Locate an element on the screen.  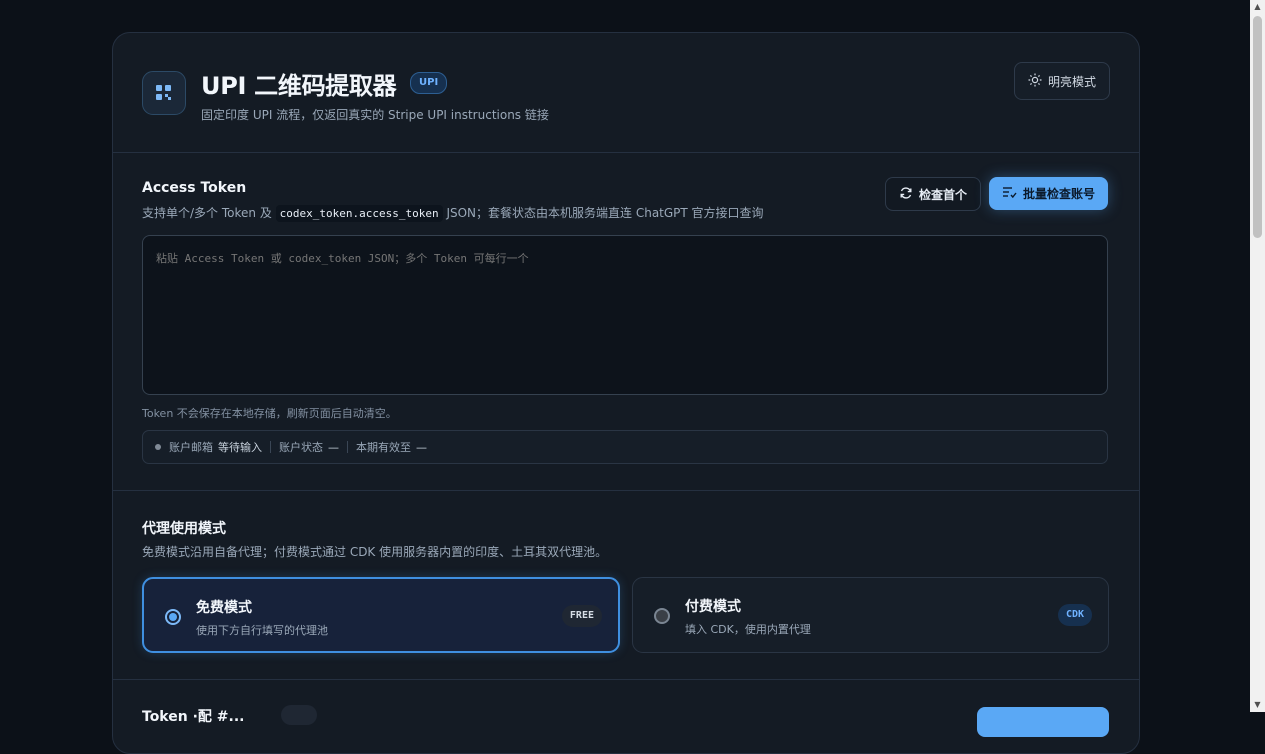
page-scrollbar: ▲ ▼ is located at coordinates (1257, 356).